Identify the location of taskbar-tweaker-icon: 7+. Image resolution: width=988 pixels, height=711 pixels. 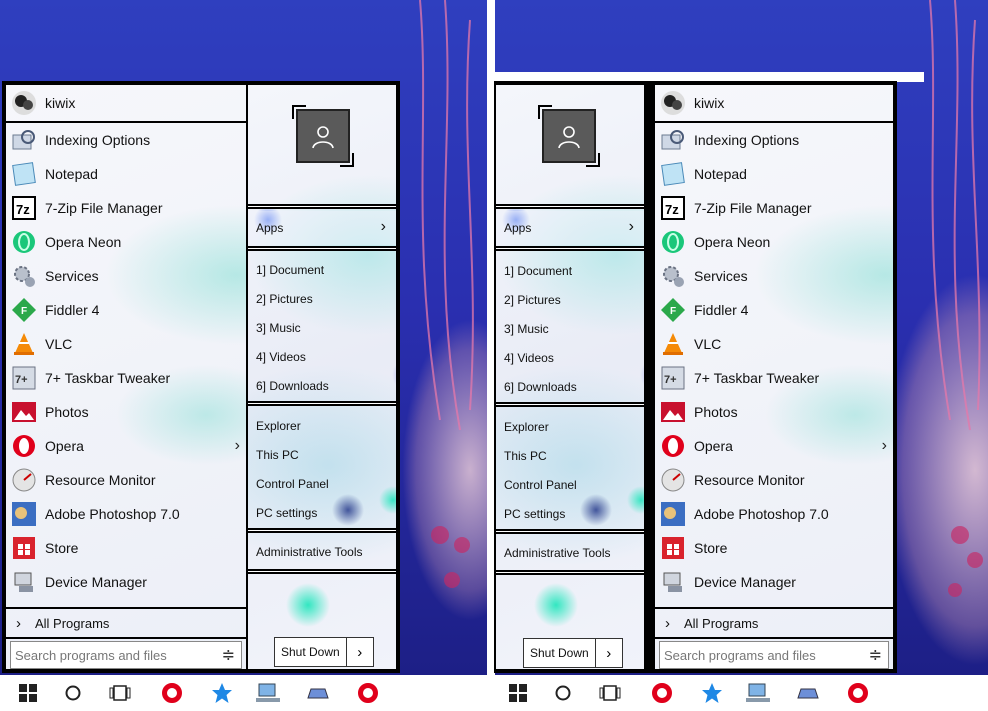
(24, 378).